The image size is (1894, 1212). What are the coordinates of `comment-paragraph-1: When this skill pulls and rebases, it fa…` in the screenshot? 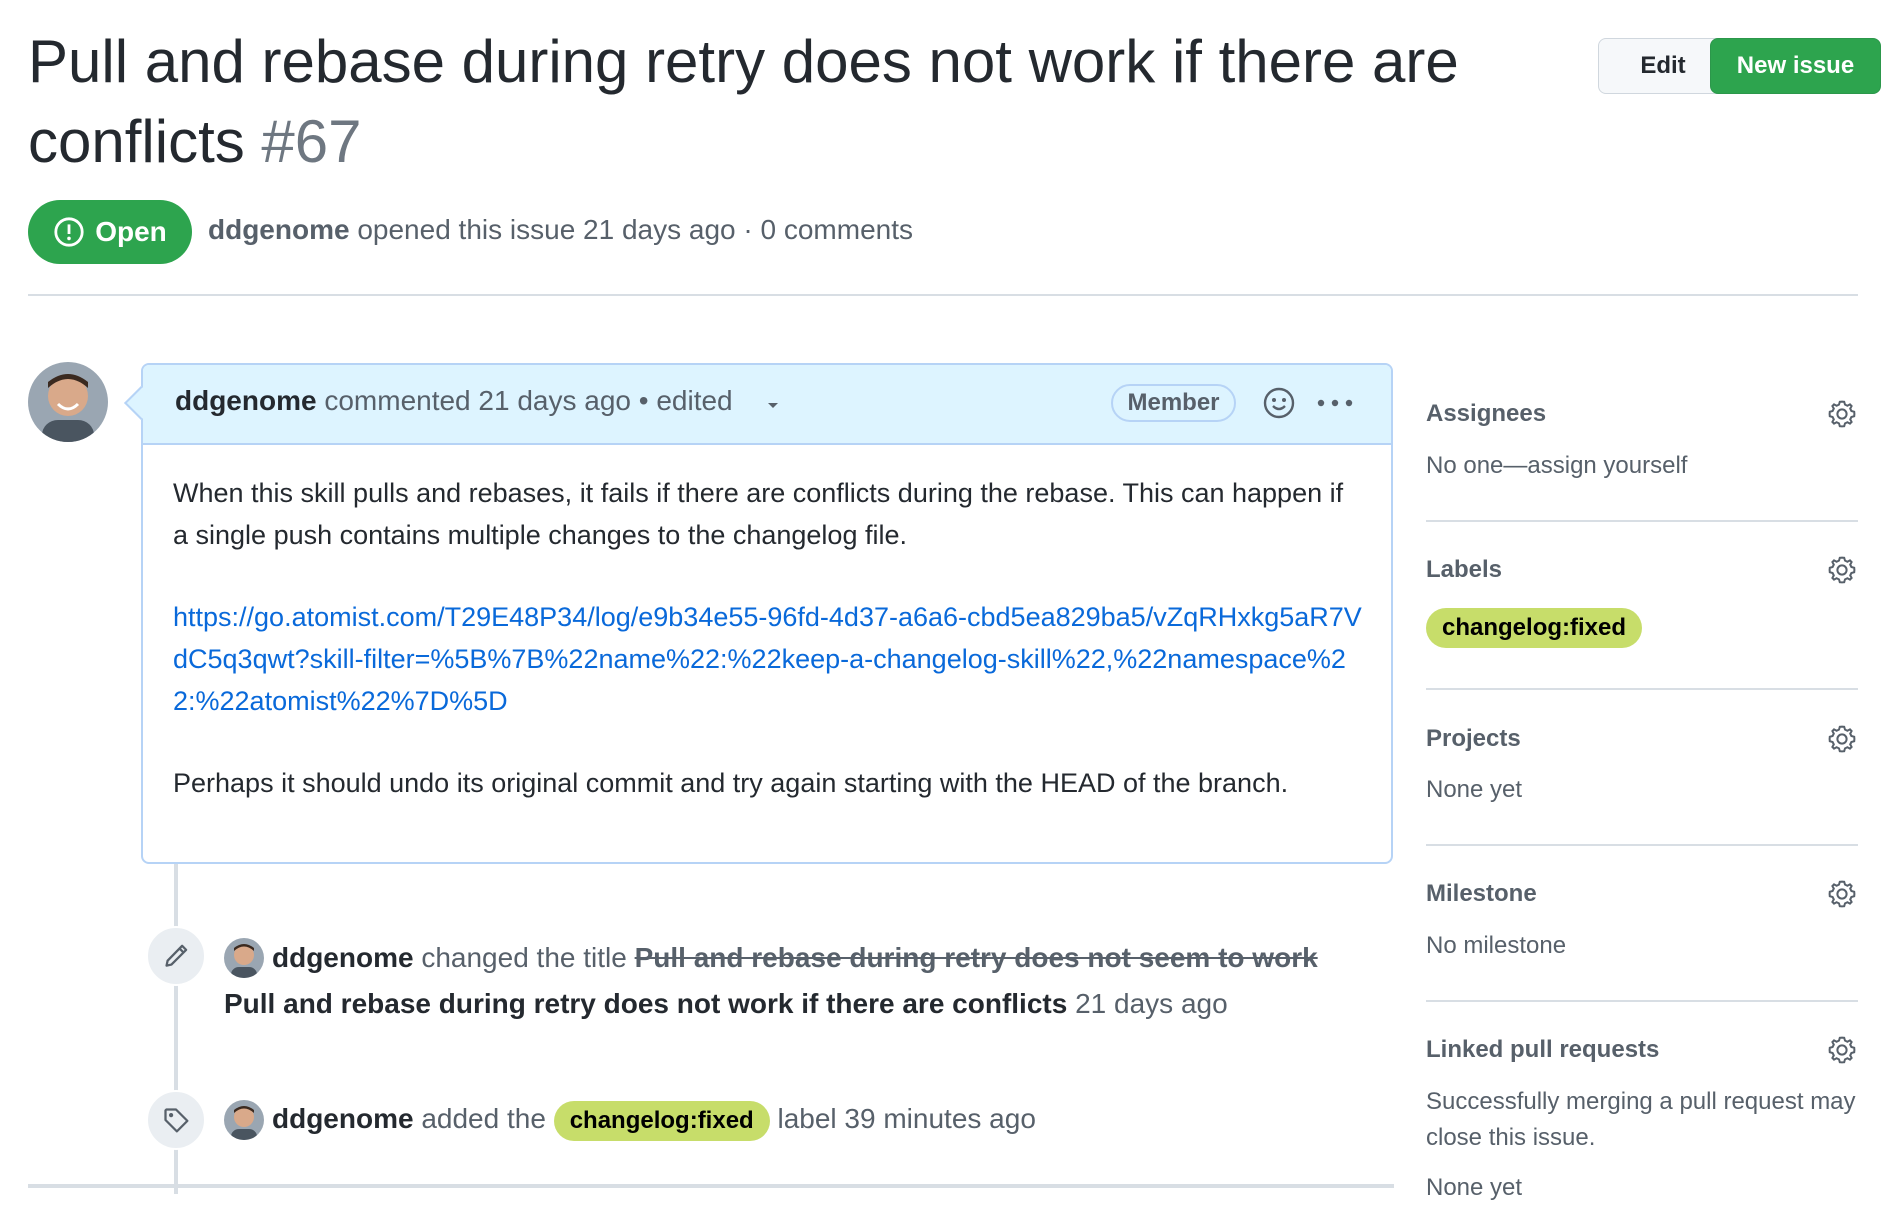 It's located at (758, 514).